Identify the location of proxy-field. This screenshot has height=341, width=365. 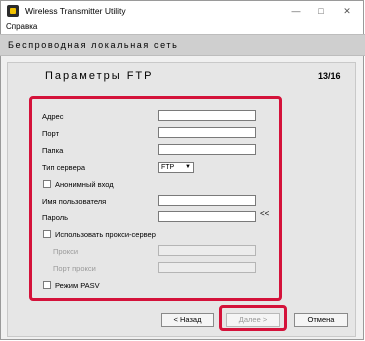
(207, 250).